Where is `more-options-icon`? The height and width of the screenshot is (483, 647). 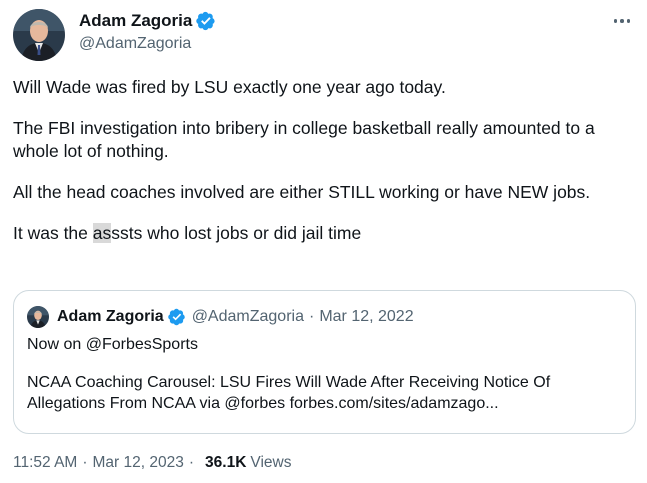
more-options-icon is located at coordinates (622, 21).